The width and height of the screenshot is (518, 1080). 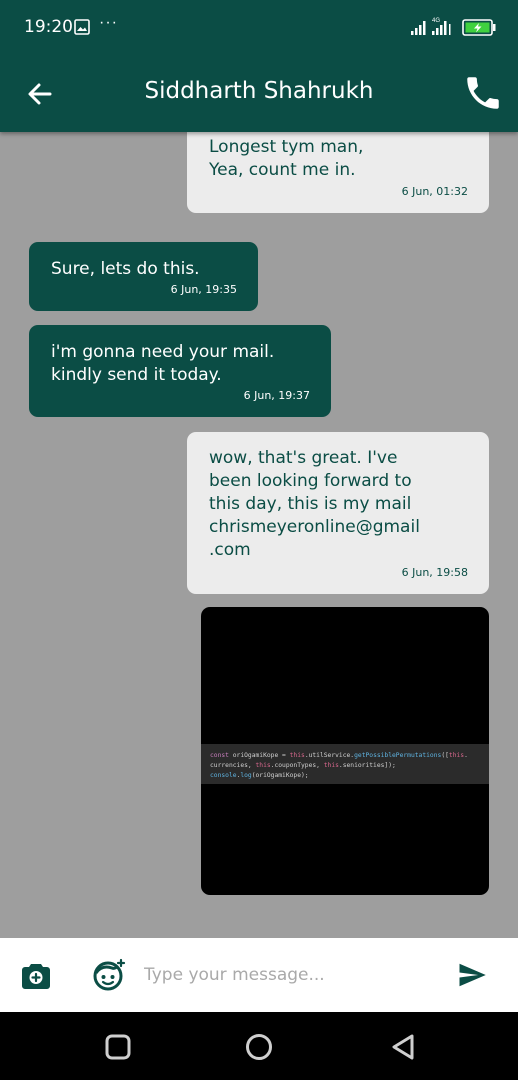 I want to click on system-nav-bar, so click(x=259, y=1046).